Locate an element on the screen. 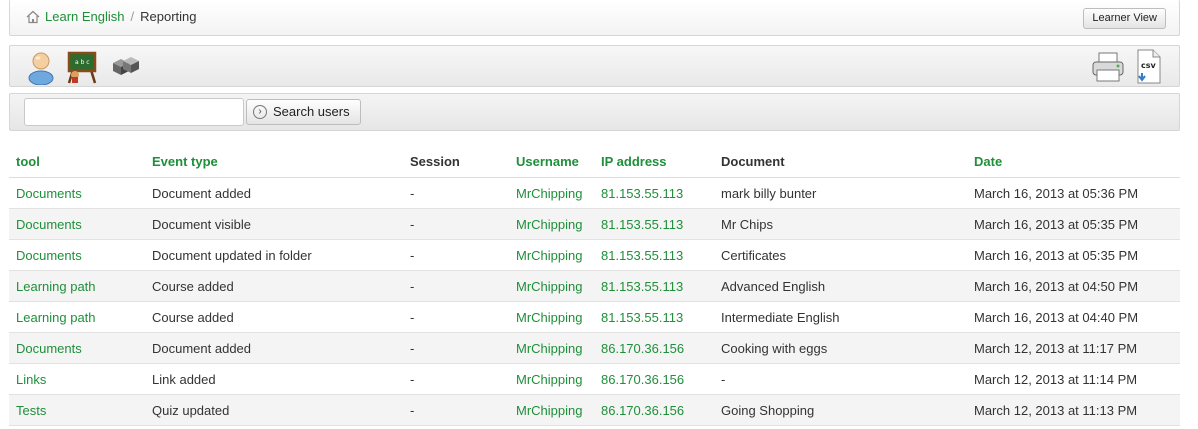  search-input is located at coordinates (134, 112).